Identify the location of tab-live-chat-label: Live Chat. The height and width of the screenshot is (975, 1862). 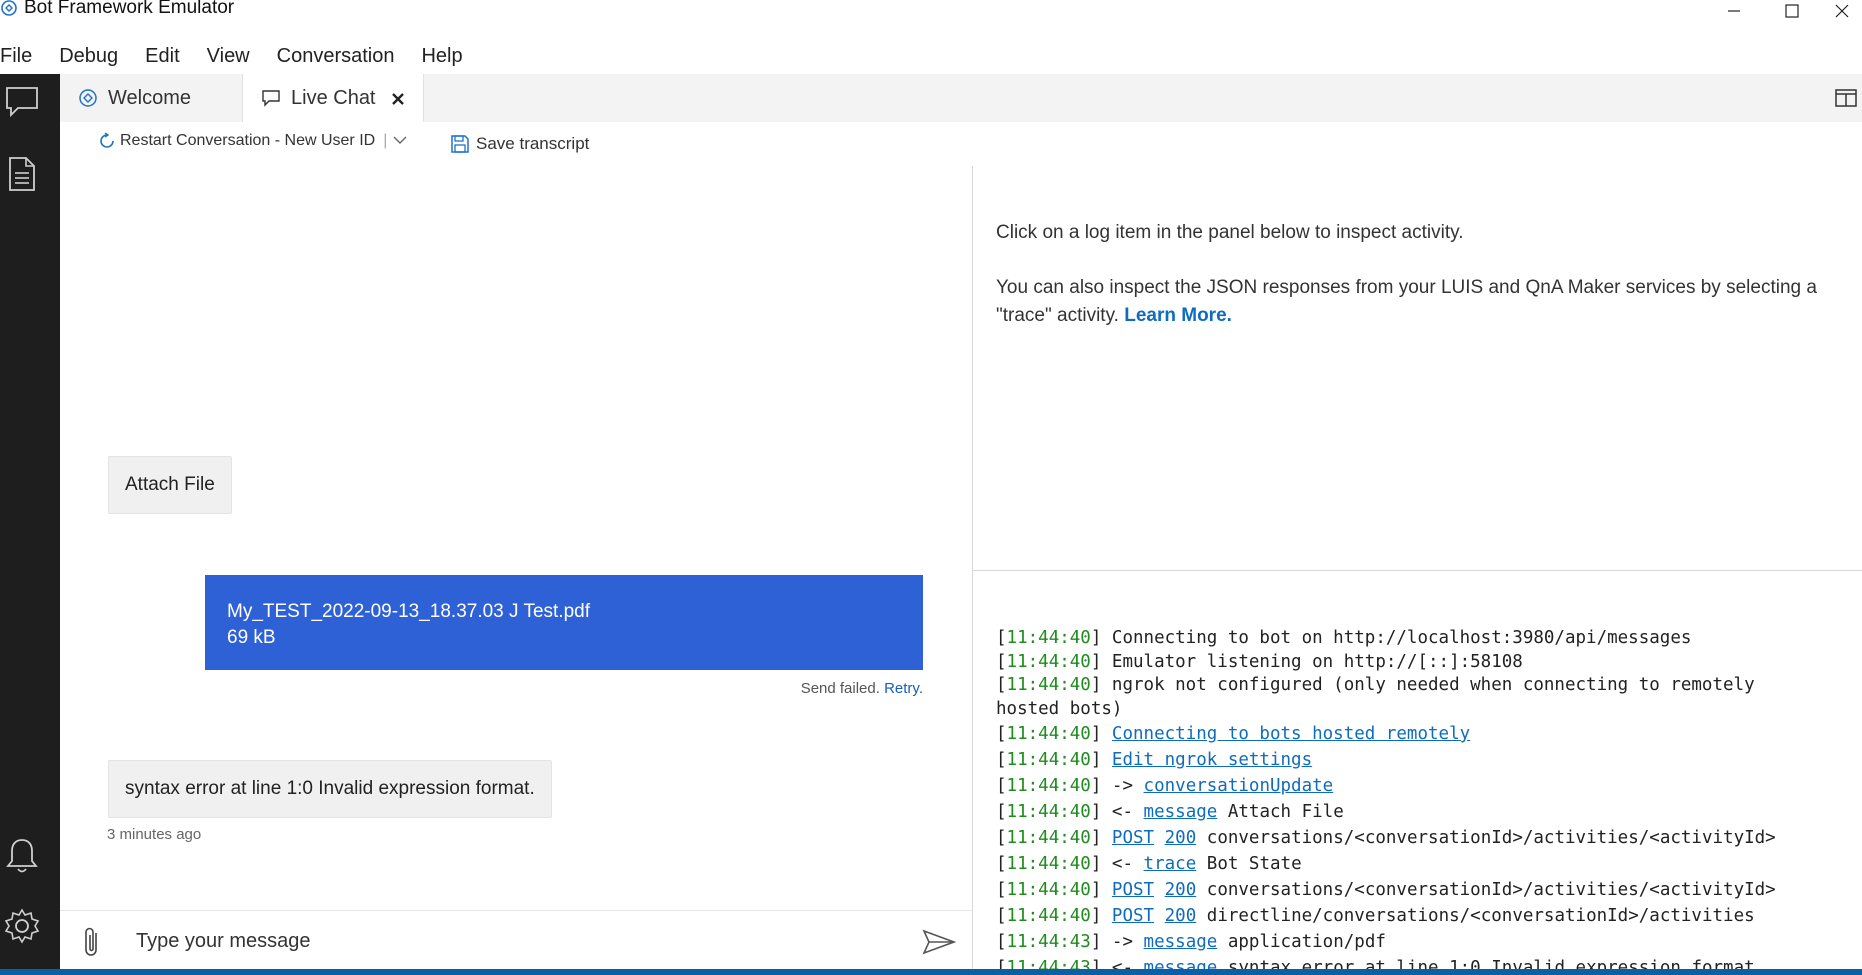
(333, 97).